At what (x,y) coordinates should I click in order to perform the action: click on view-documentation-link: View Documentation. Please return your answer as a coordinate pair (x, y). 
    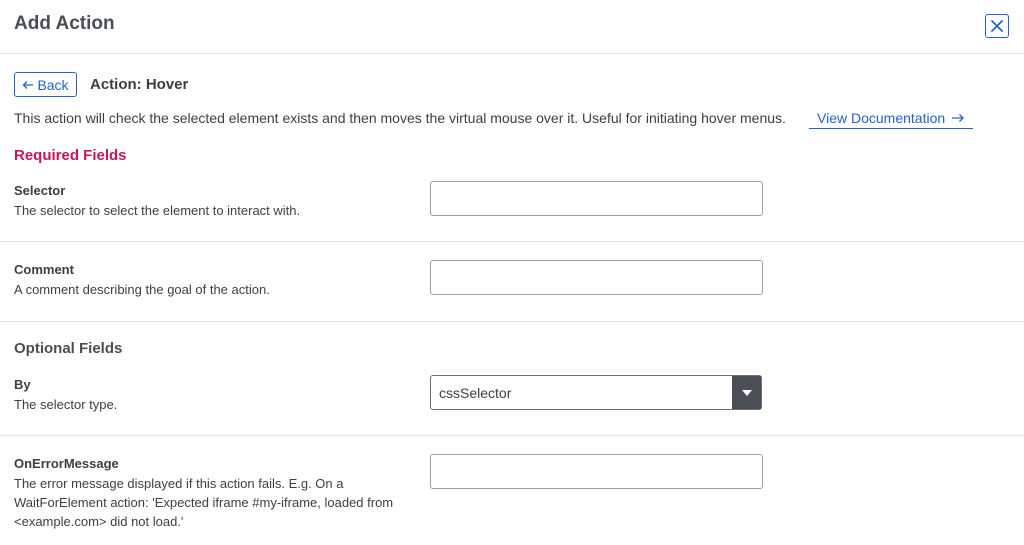
    Looking at the image, I should click on (891, 118).